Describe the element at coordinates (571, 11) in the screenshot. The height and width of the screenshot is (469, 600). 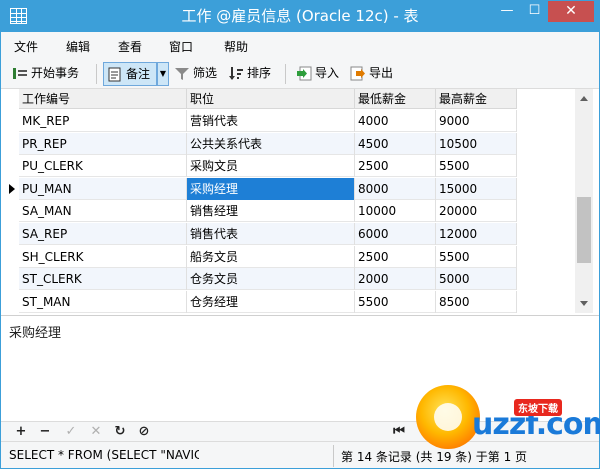
I see `close-button: ✕` at that location.